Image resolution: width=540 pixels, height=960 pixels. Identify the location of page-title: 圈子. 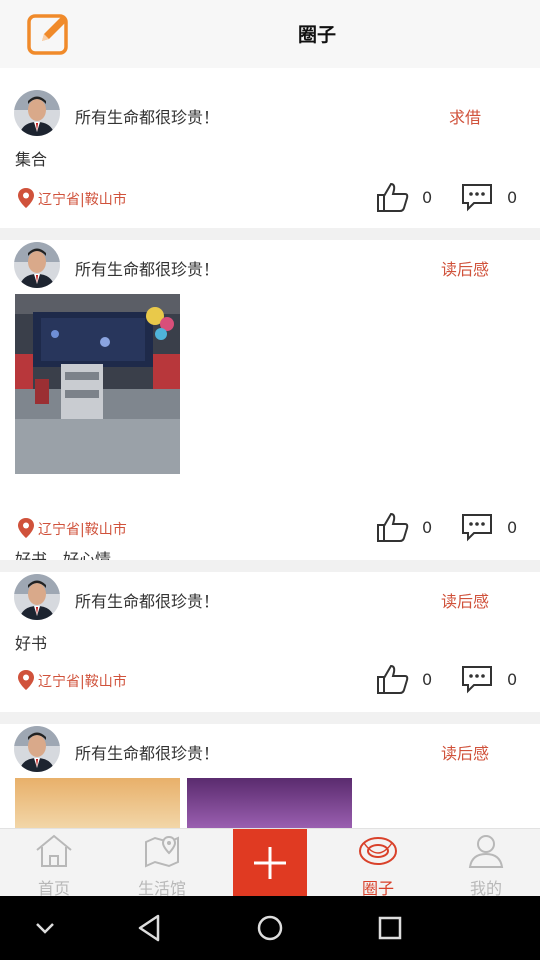
(316, 35).